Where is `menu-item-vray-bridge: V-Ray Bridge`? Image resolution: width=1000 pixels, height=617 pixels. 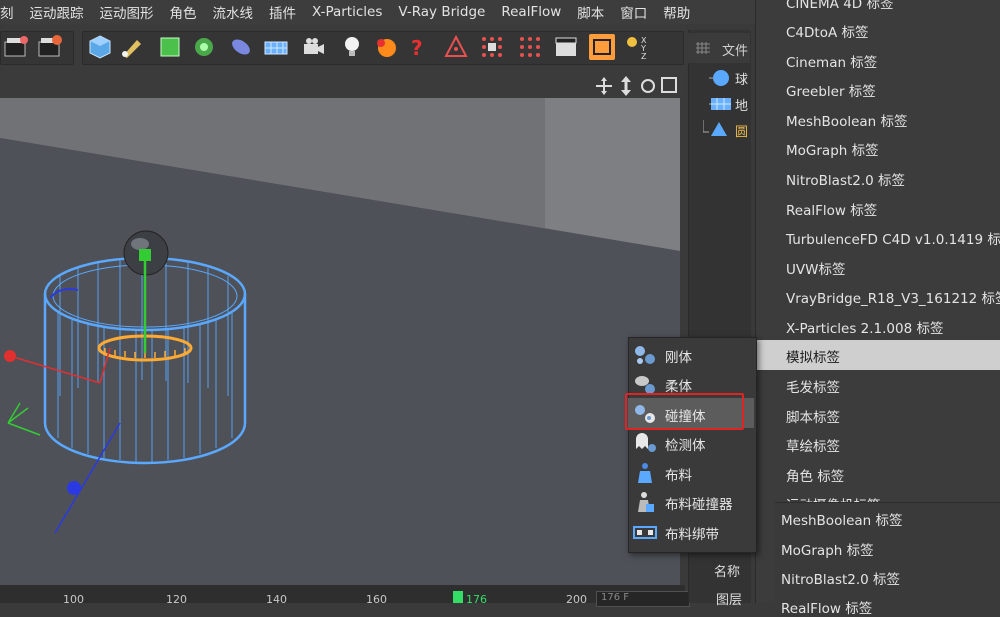
menu-item-vray-bridge: V-Ray Bridge is located at coordinates (441, 12).